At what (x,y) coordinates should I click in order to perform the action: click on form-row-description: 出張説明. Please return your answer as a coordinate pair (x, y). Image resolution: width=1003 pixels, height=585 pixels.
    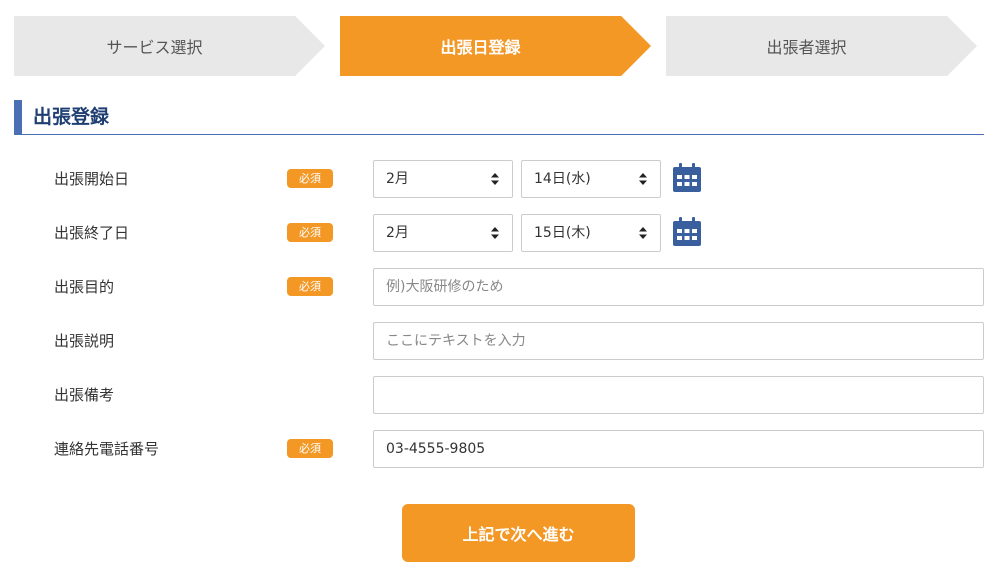
    Looking at the image, I should click on (501, 341).